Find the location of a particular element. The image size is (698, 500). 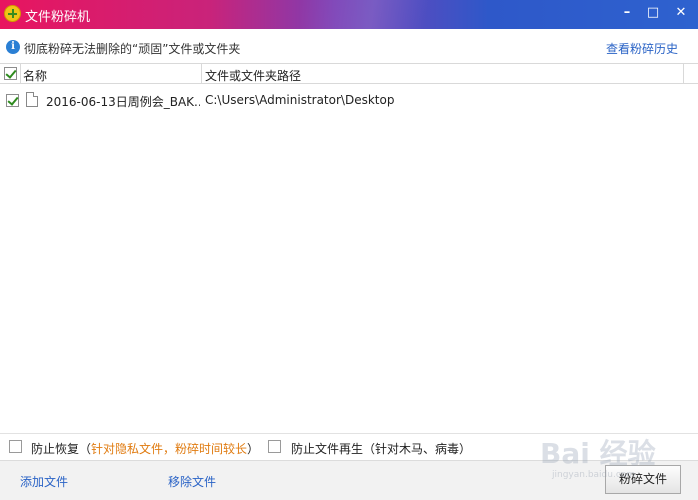

info-icon: i is located at coordinates (13, 47).